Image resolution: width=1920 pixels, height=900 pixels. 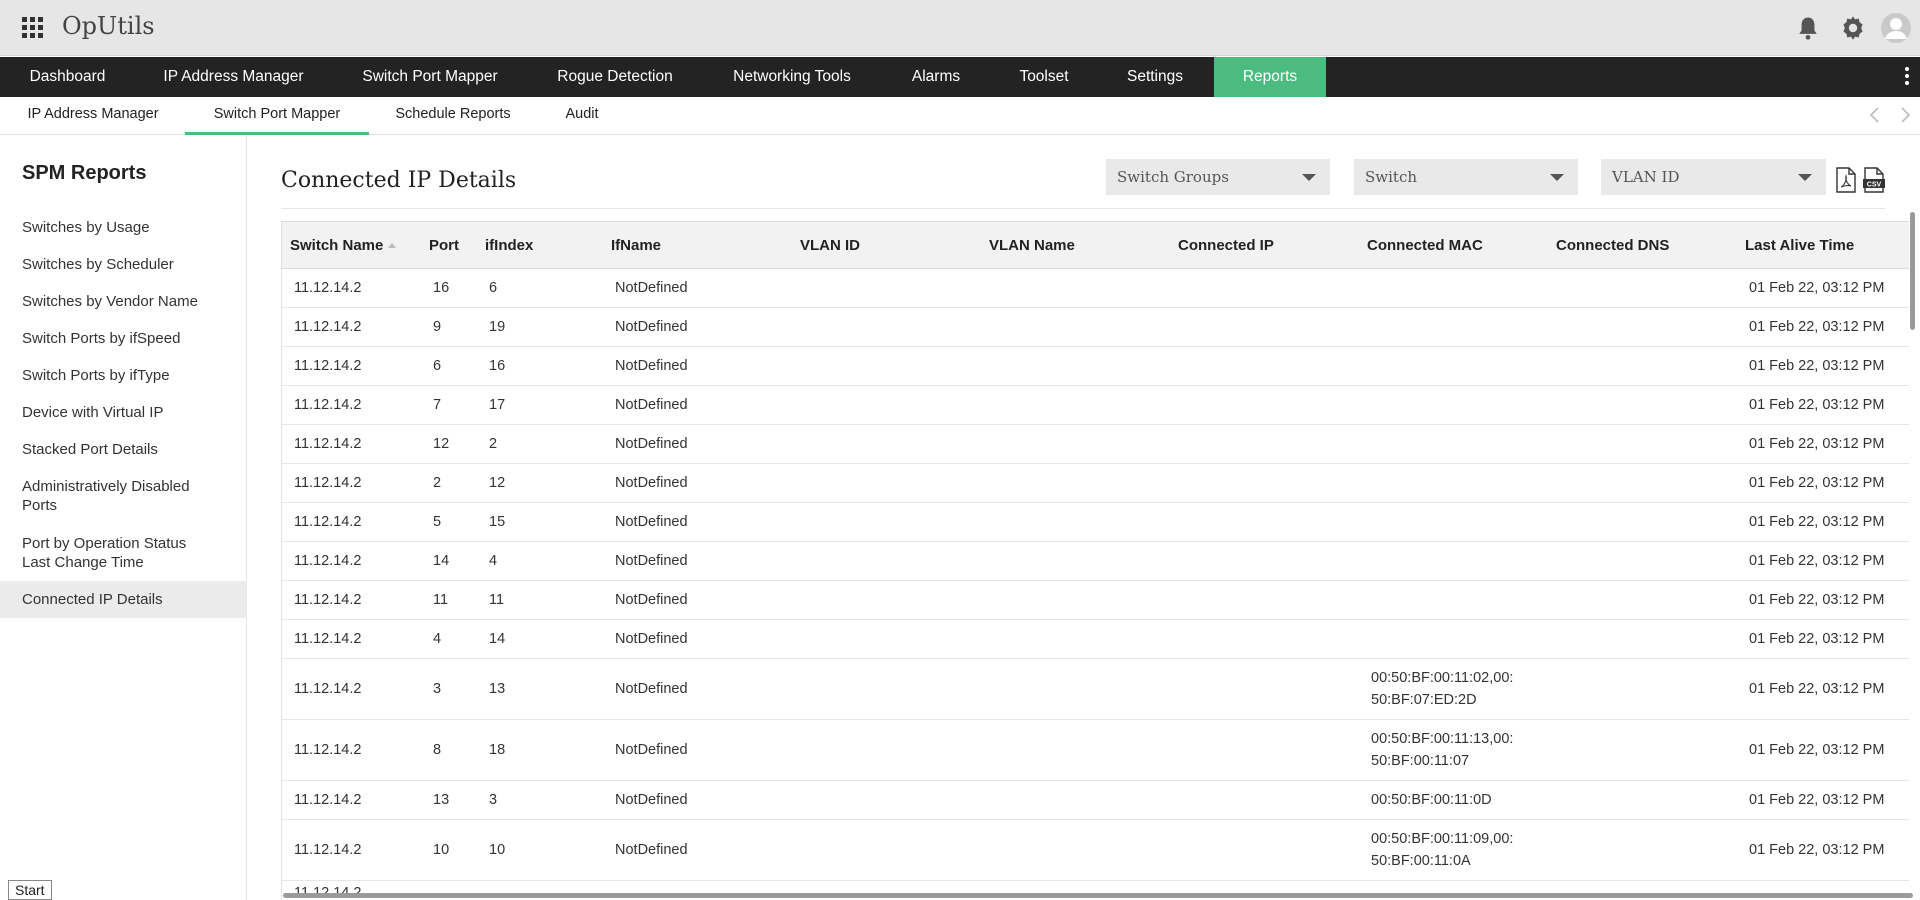 I want to click on sidebar-item-switches-by-vendor-name: Switches by Vendor Name, so click(x=123, y=301).